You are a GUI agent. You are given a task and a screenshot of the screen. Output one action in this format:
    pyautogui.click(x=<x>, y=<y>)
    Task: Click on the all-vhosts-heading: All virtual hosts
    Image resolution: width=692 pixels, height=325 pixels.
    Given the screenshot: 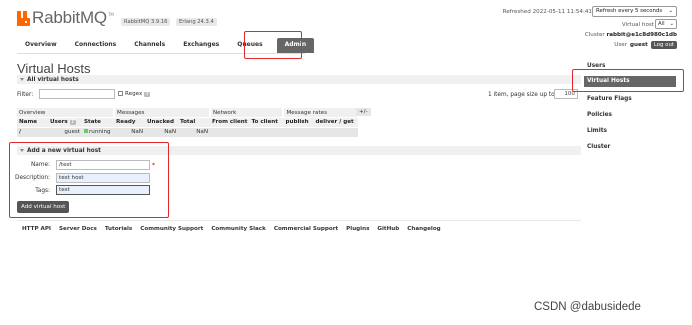 What is the action you would take?
    pyautogui.click(x=53, y=79)
    